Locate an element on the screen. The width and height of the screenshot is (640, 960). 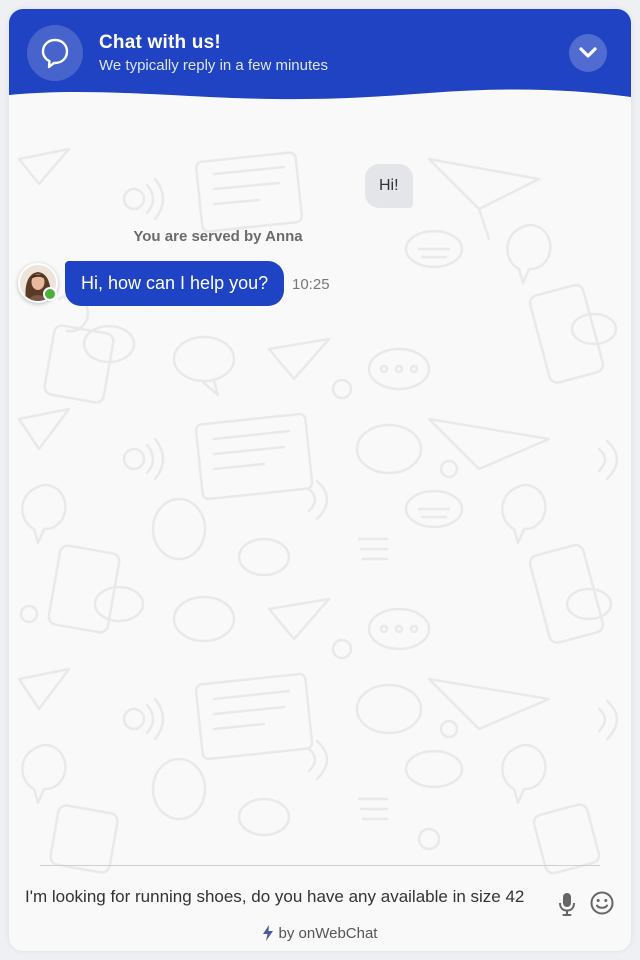
served-by-prefix: You are served by is located at coordinates (197, 236).